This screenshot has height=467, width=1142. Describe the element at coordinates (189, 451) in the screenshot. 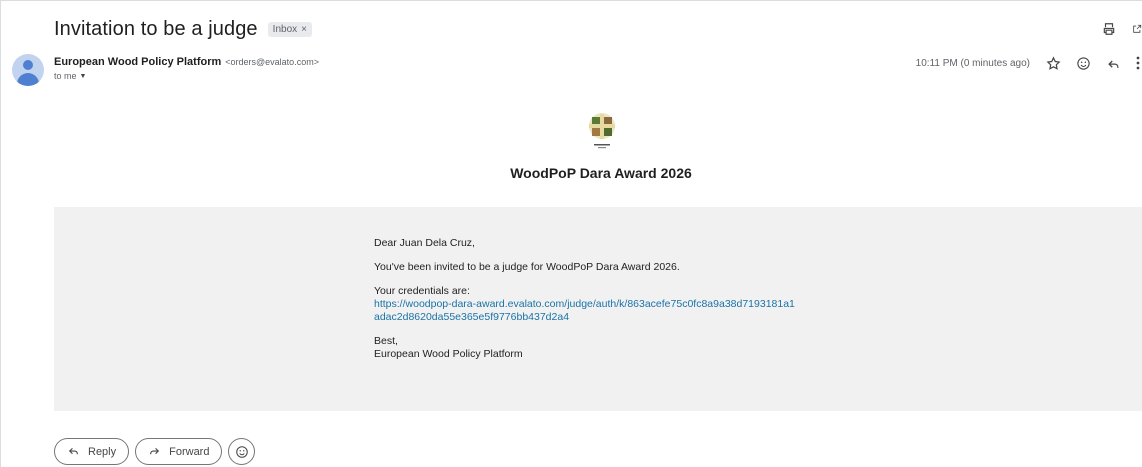

I see `forward-label: Forward` at that location.